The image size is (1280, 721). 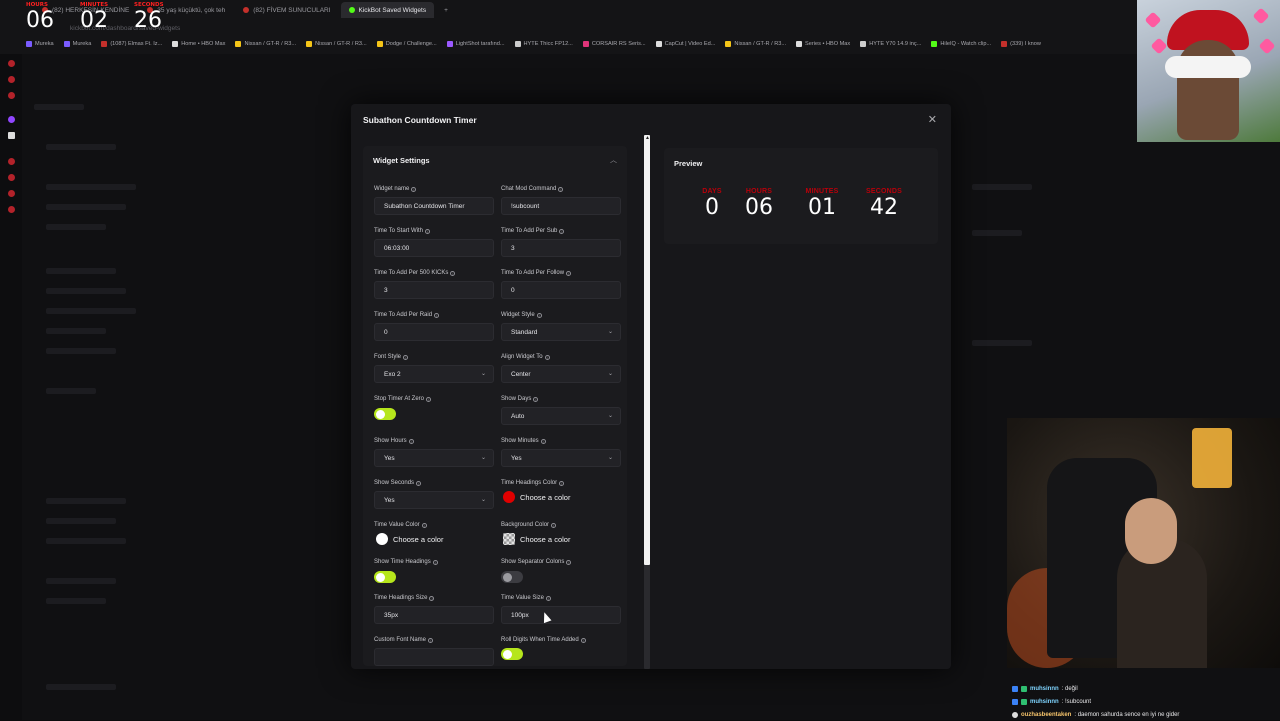 I want to click on chevron-up-icon: ︿, so click(x=613, y=160).